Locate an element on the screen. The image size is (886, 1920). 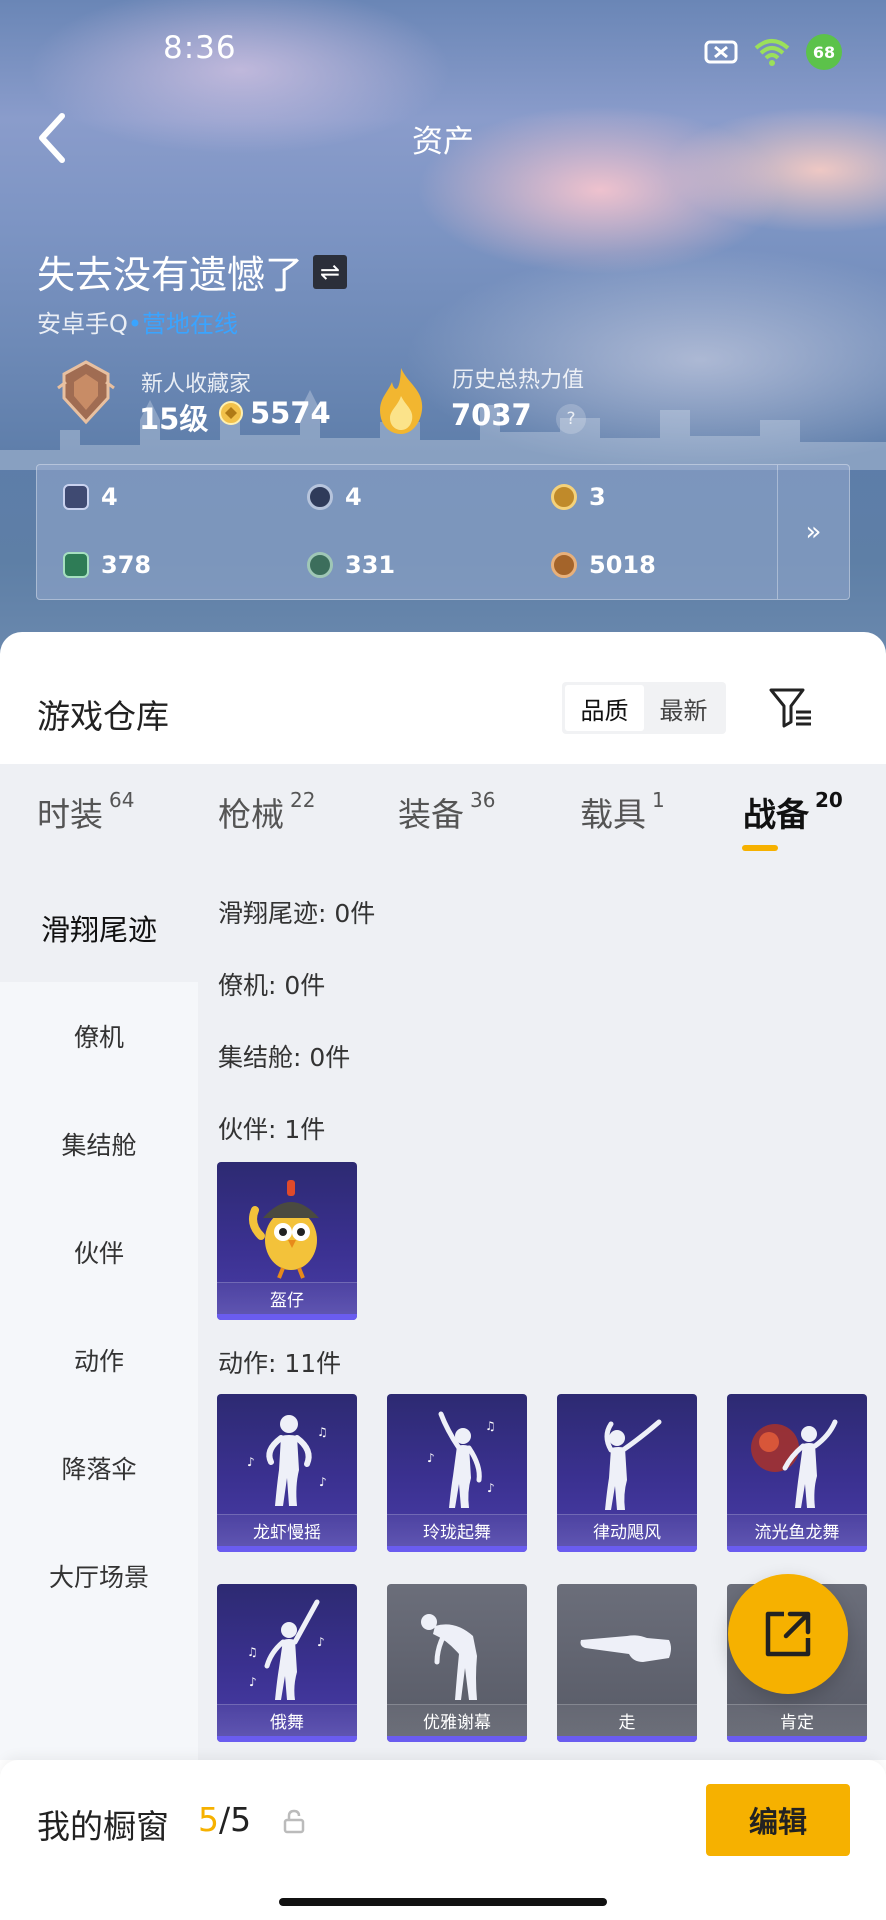
sidebar-item-rally-pod: 集结舱 is located at coordinates (99, 1144).